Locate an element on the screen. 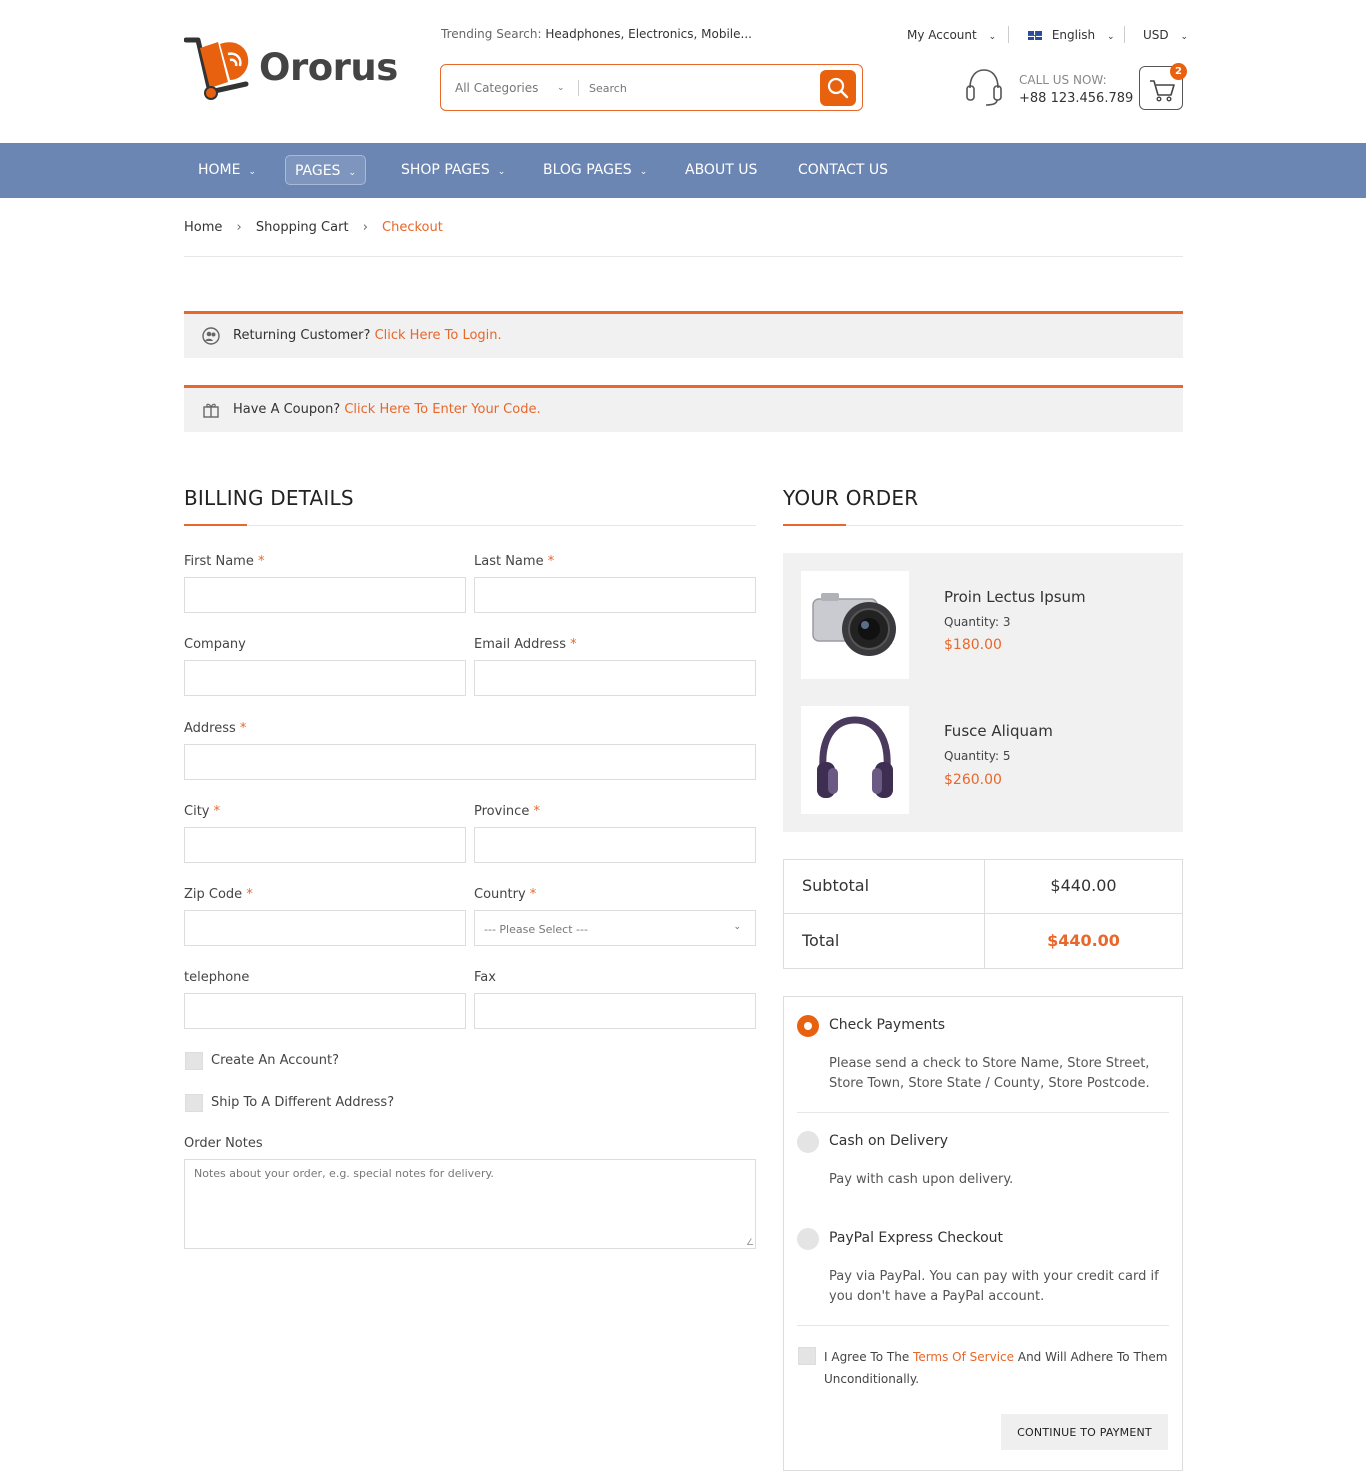 Image resolution: width=1366 pixels, height=1483 pixels. cart-logo-icon is located at coordinates (216, 68).